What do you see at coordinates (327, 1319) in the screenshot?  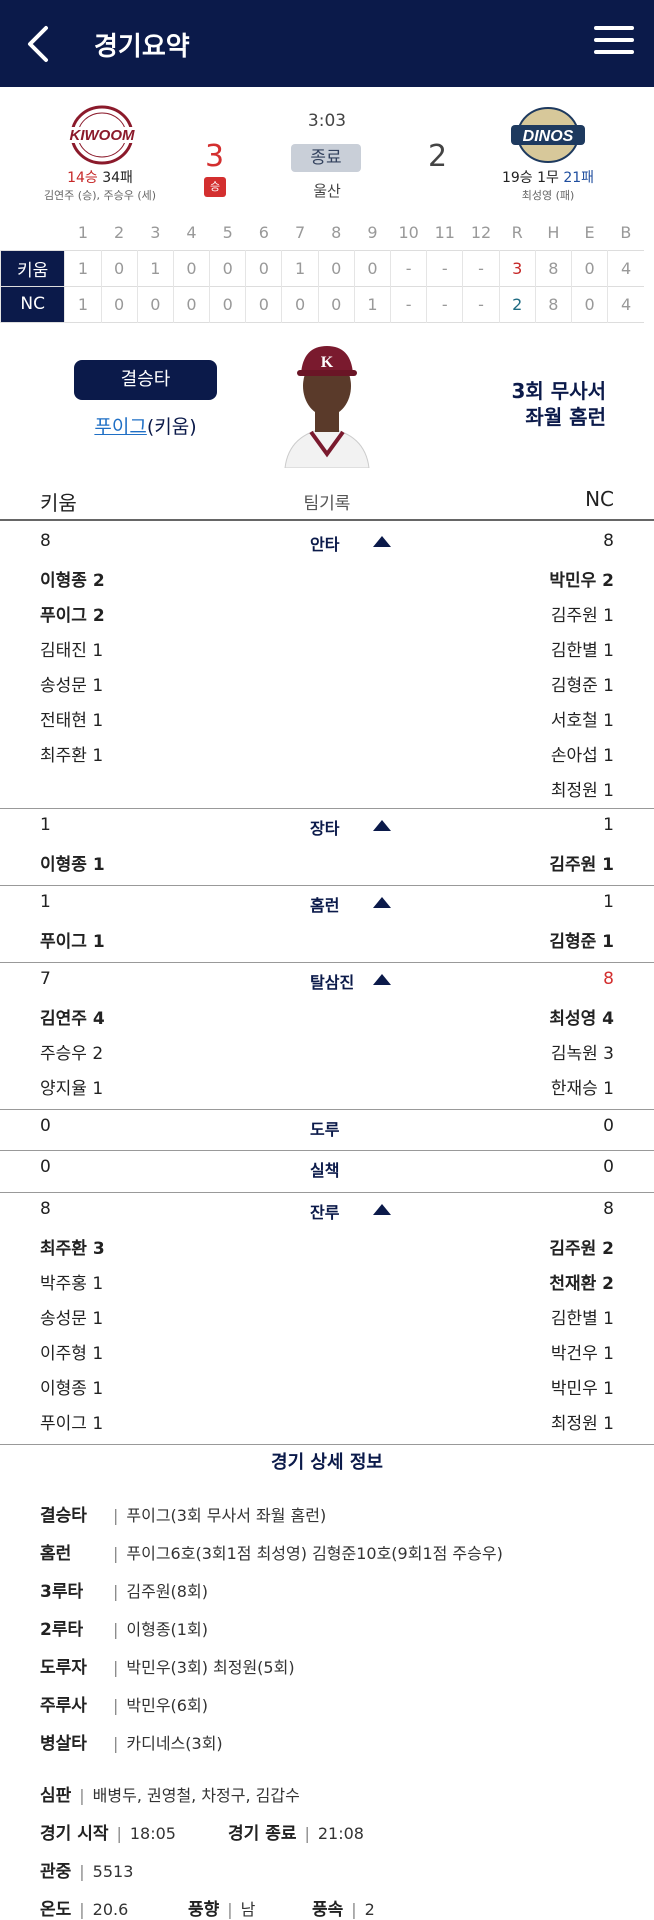 I see `list-item: 송성문 1 김한별 1` at bounding box center [327, 1319].